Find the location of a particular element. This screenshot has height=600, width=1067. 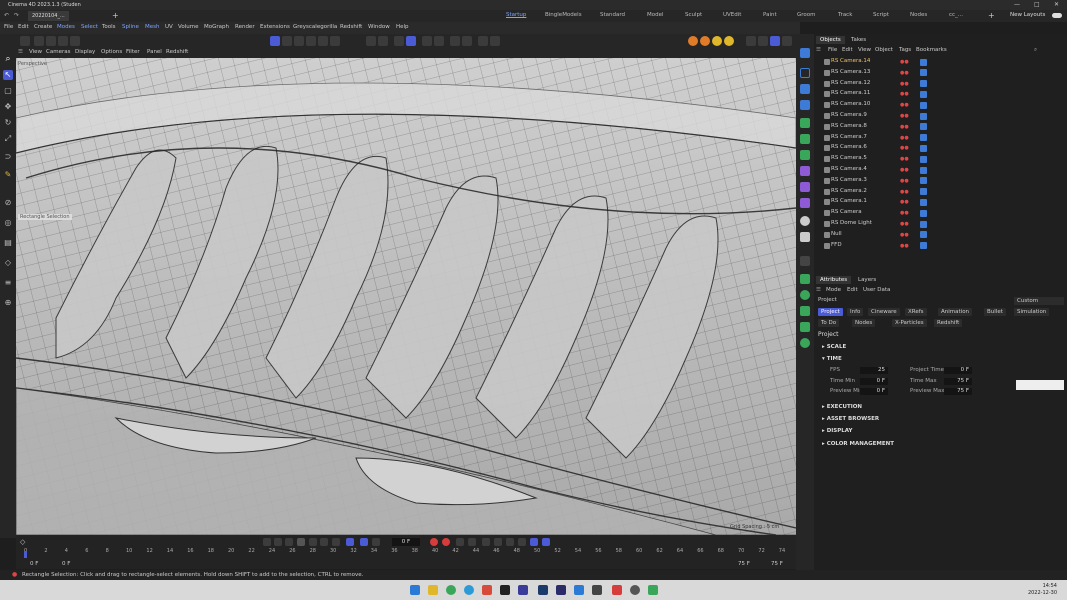

material-icon is located at coordinates (729, 41).